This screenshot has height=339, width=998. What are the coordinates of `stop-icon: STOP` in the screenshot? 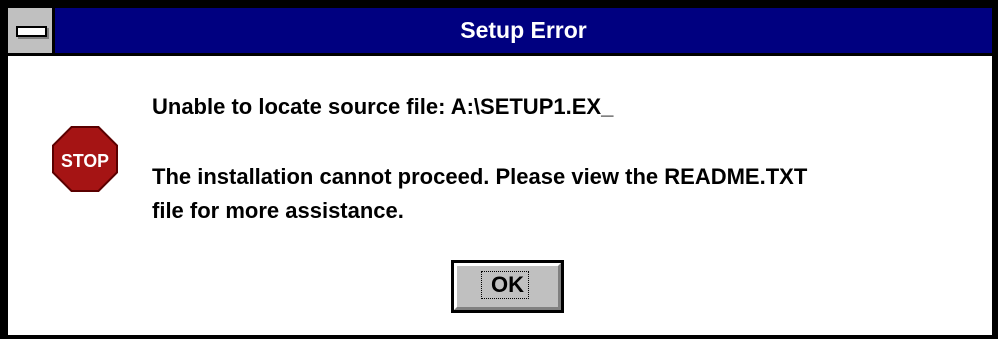 It's located at (85, 159).